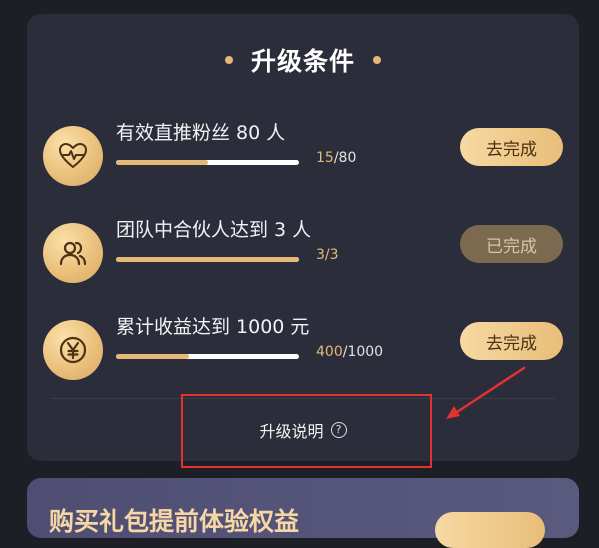  Describe the element at coordinates (486, 392) in the screenshot. I see `annotation-arrow-icon` at that location.